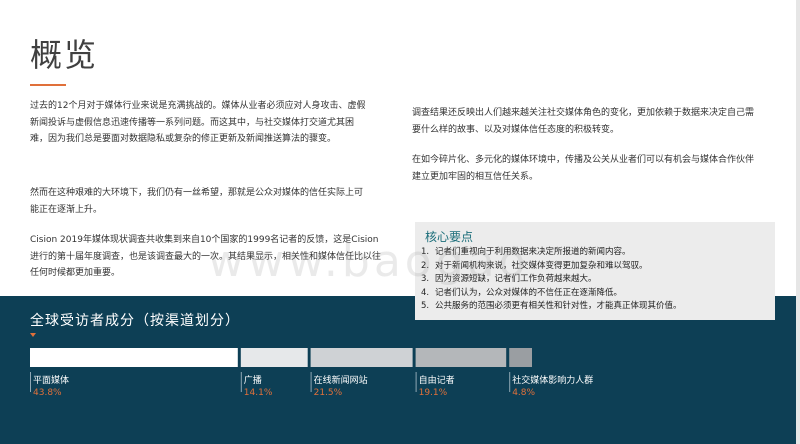 This screenshot has width=800, height=444. I want to click on bar-value-label: 14.1%, so click(258, 393).